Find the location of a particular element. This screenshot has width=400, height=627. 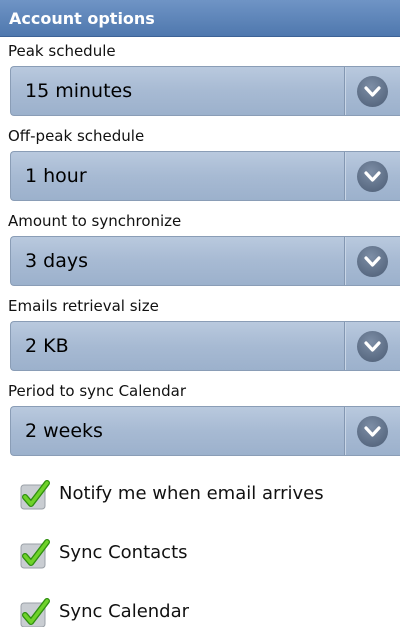

peak-schedule-label: Peak schedule is located at coordinates (62, 51).